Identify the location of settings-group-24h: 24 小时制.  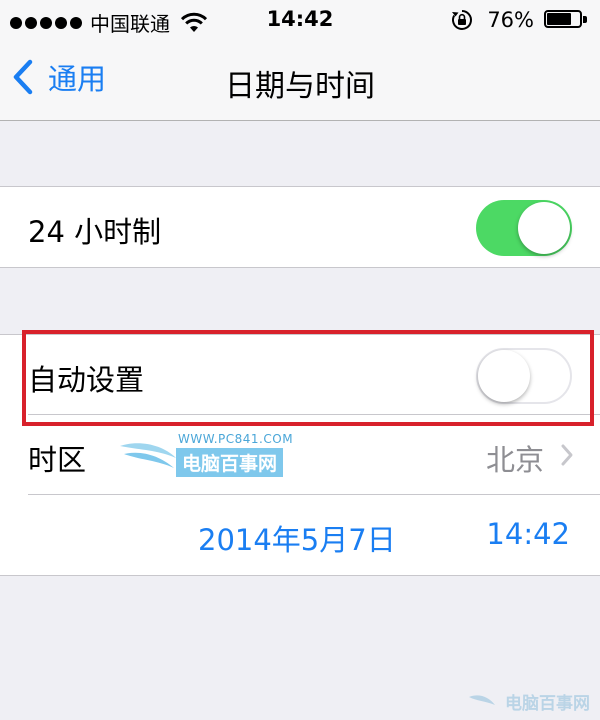
(300, 227).